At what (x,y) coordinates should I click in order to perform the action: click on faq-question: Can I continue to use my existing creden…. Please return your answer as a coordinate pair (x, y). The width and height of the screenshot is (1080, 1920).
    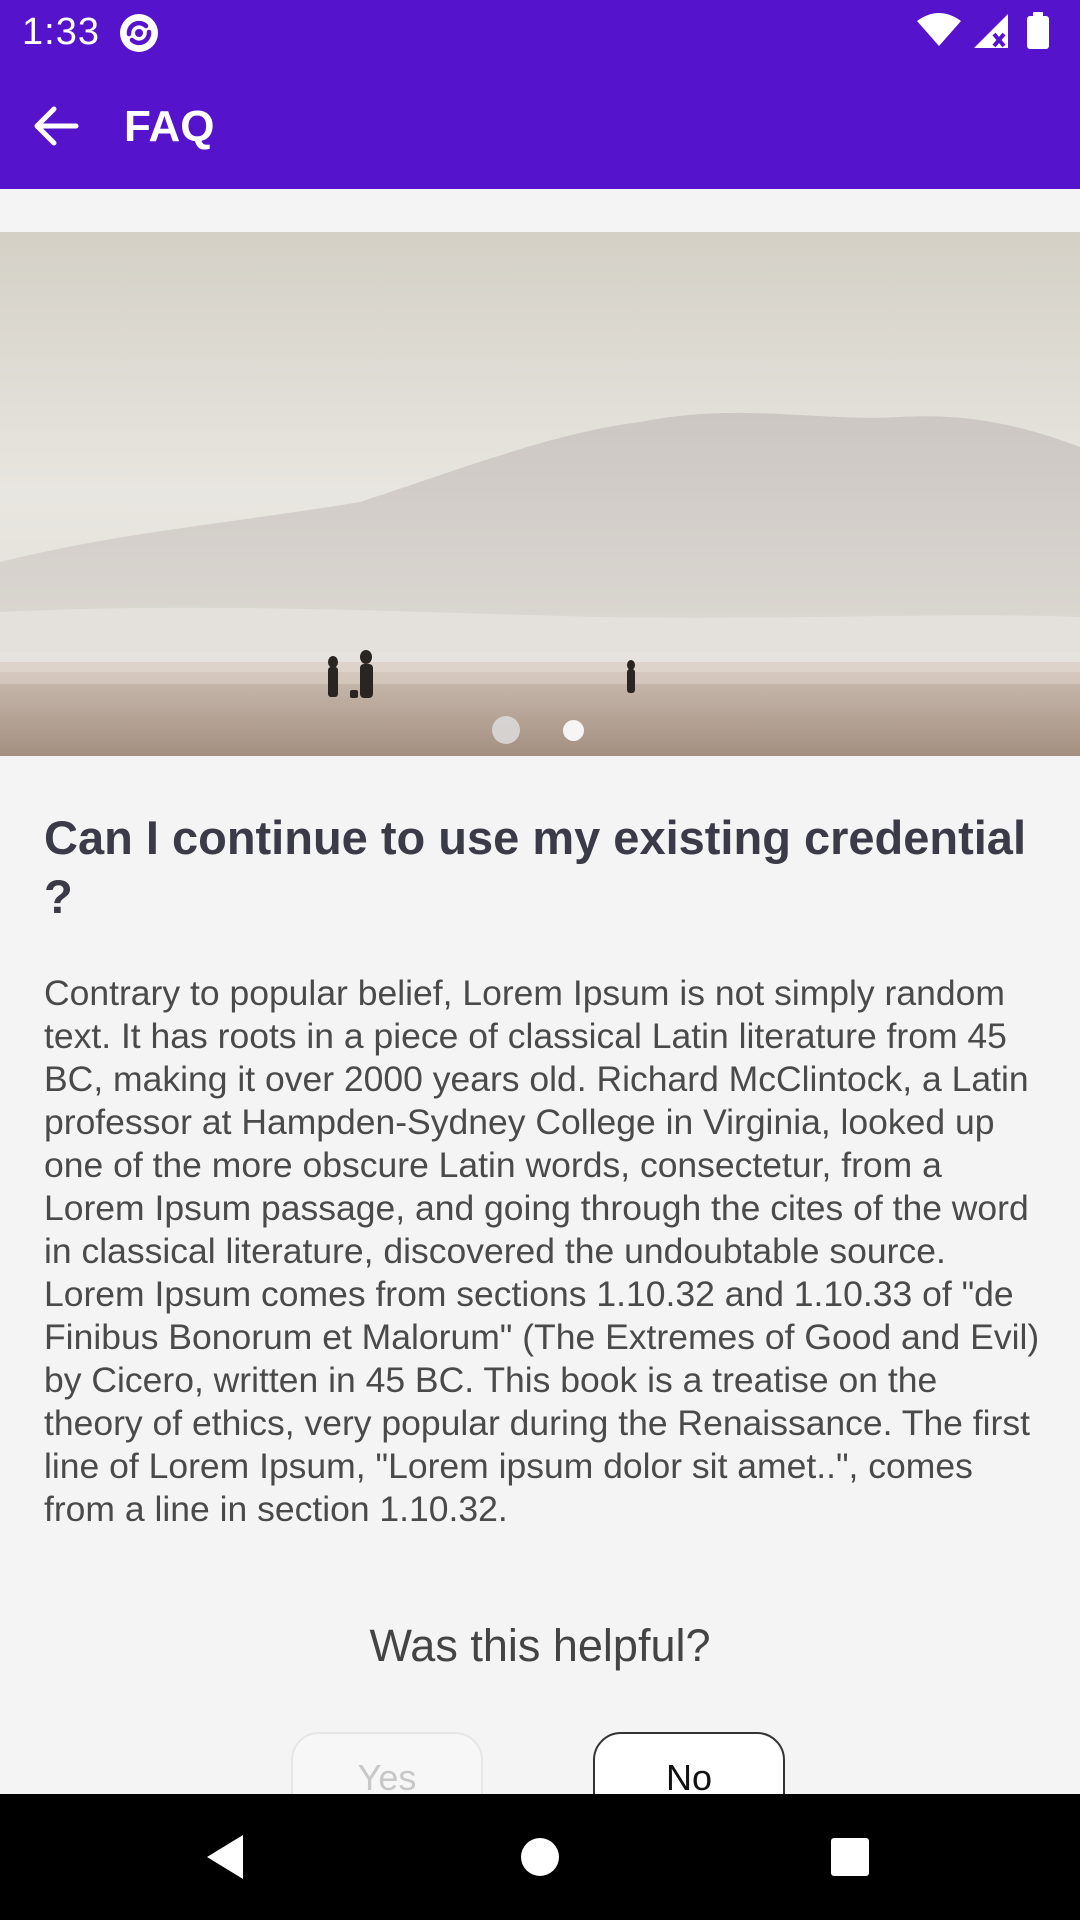
    Looking at the image, I should click on (535, 867).